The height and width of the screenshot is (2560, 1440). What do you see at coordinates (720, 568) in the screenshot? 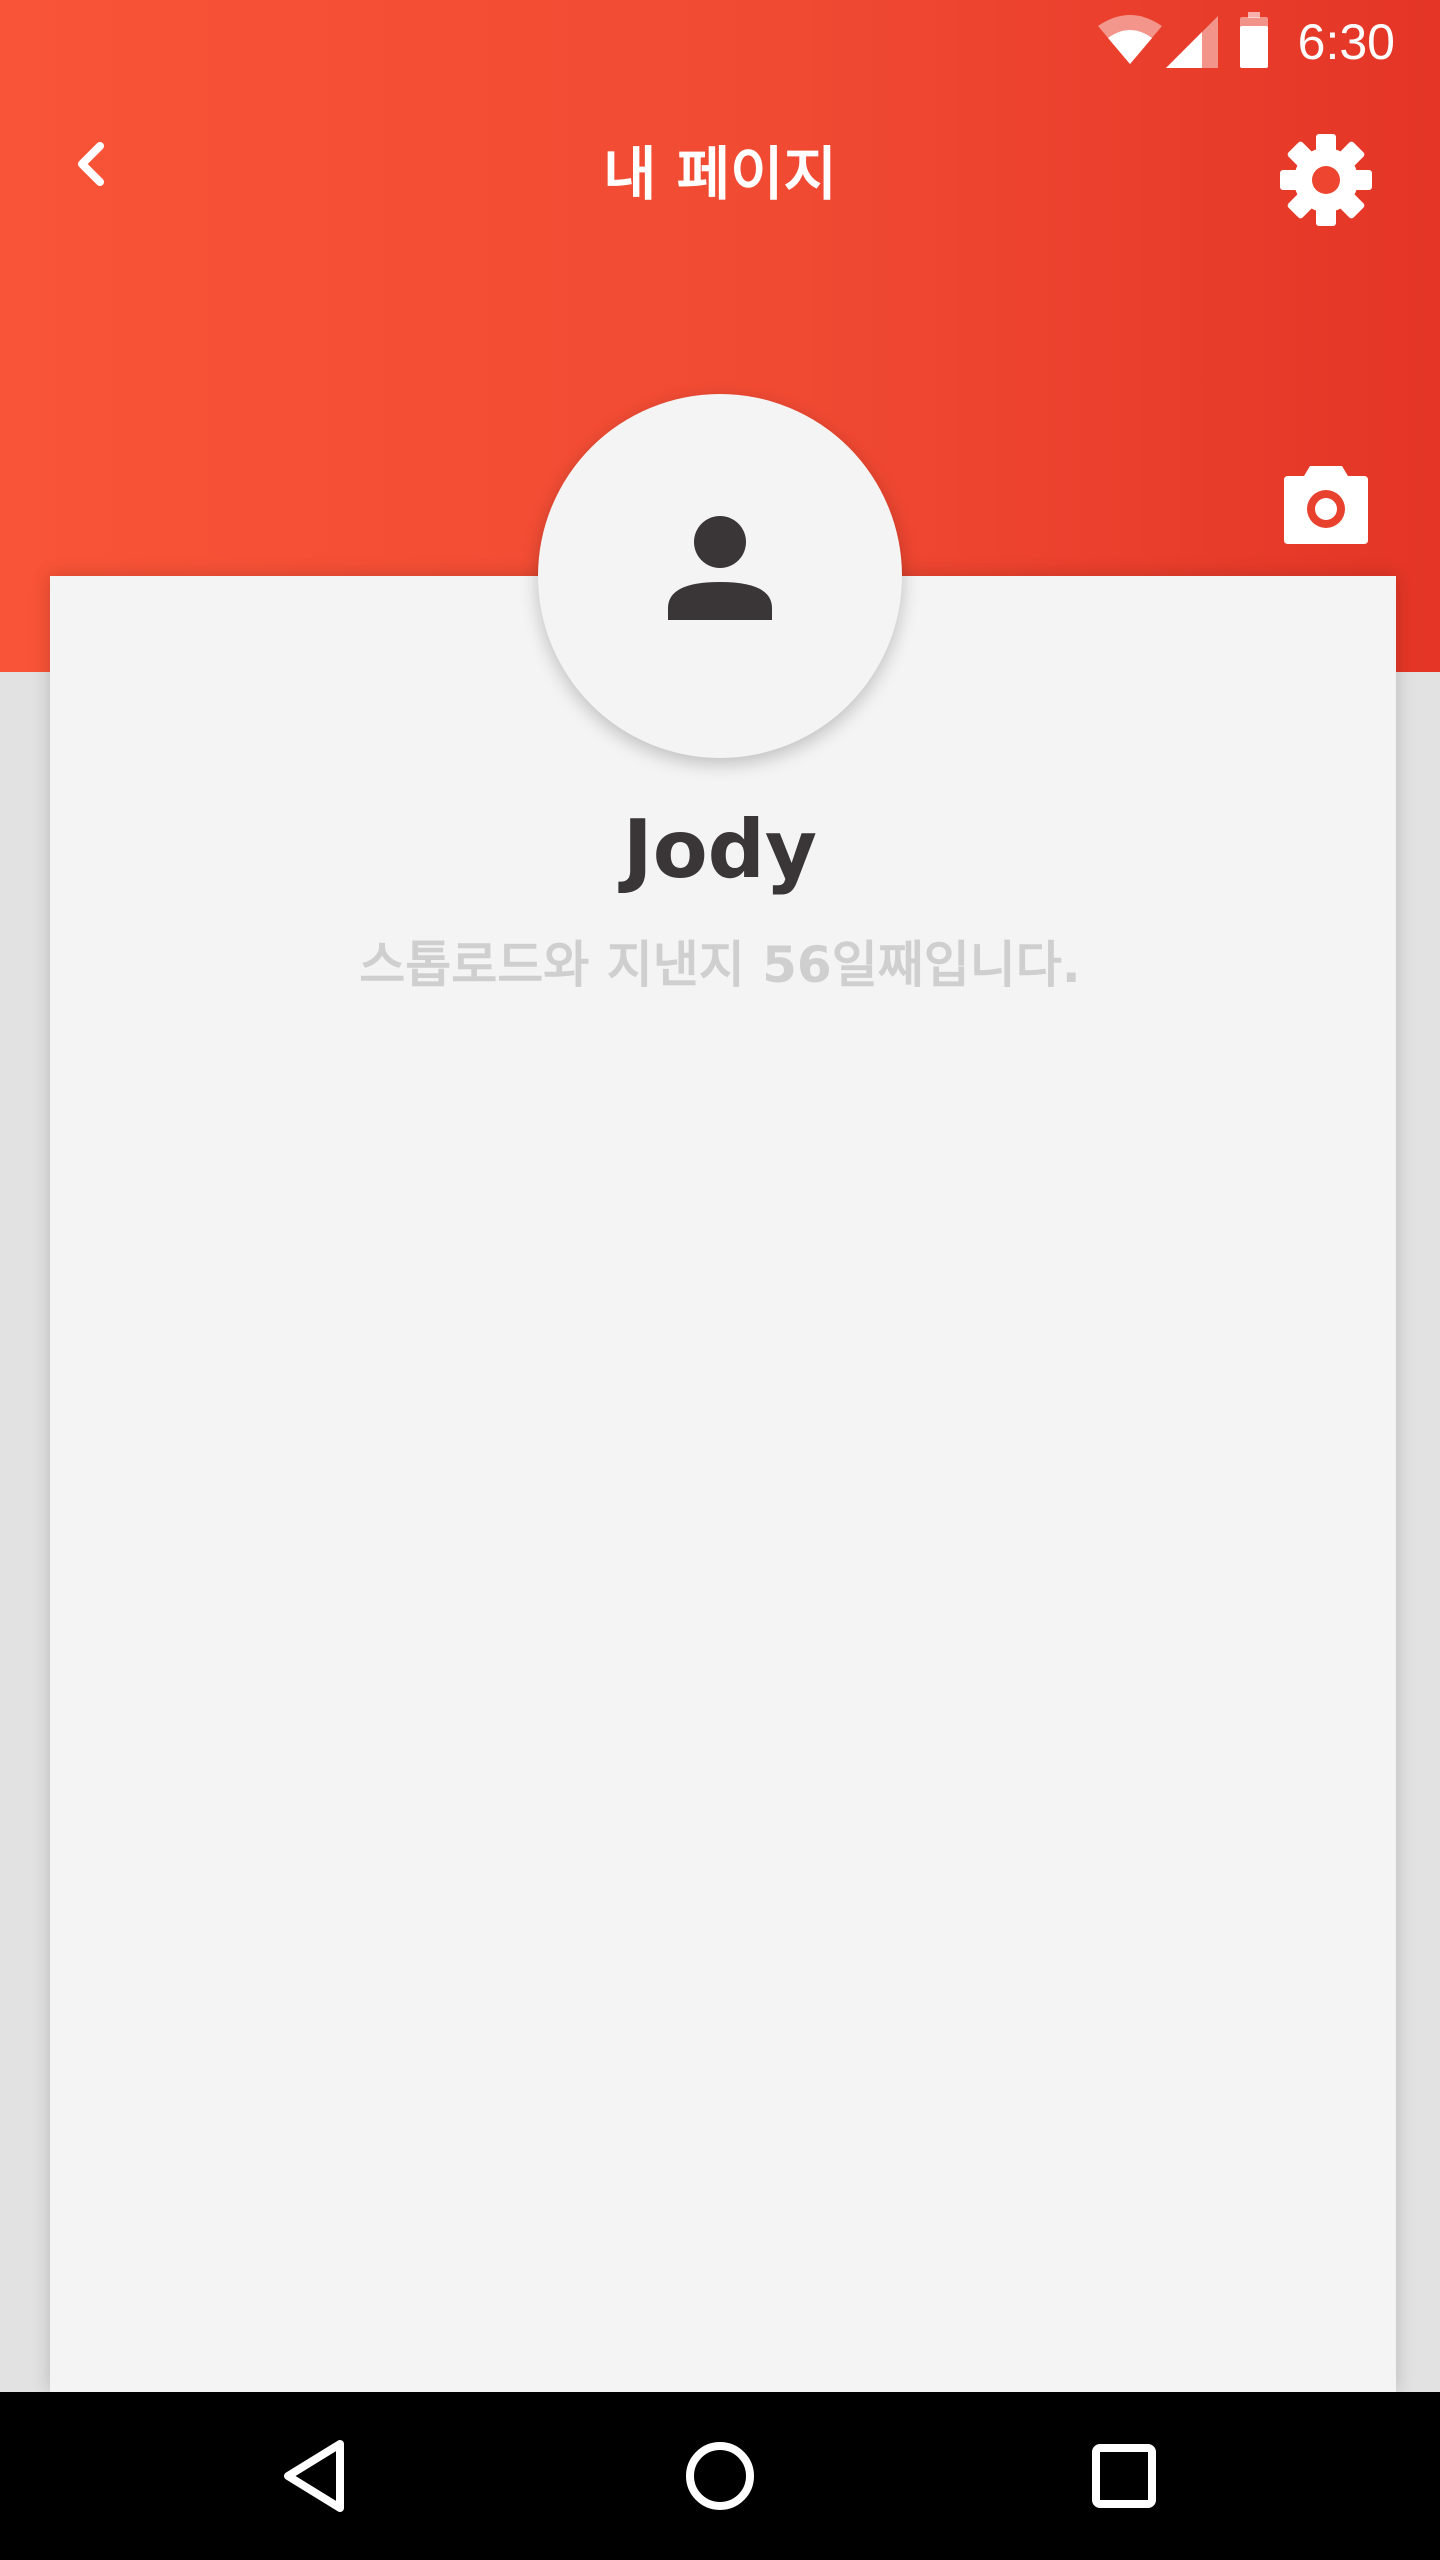
I see `person-icon` at bounding box center [720, 568].